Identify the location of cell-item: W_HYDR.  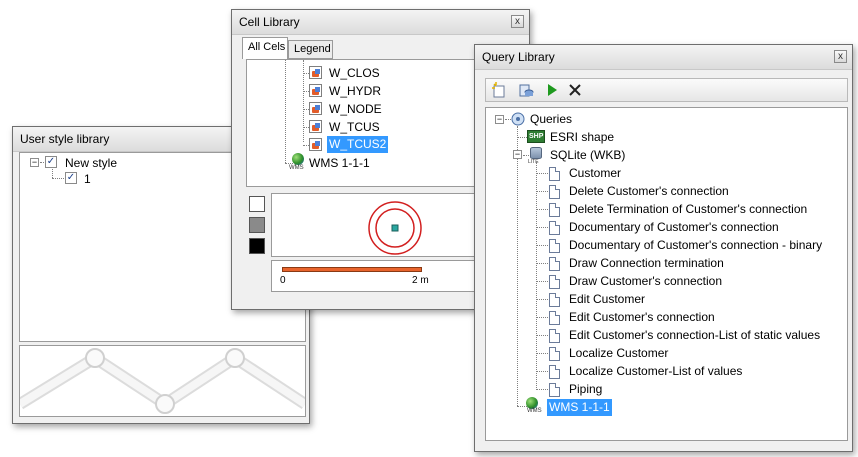
(355, 91).